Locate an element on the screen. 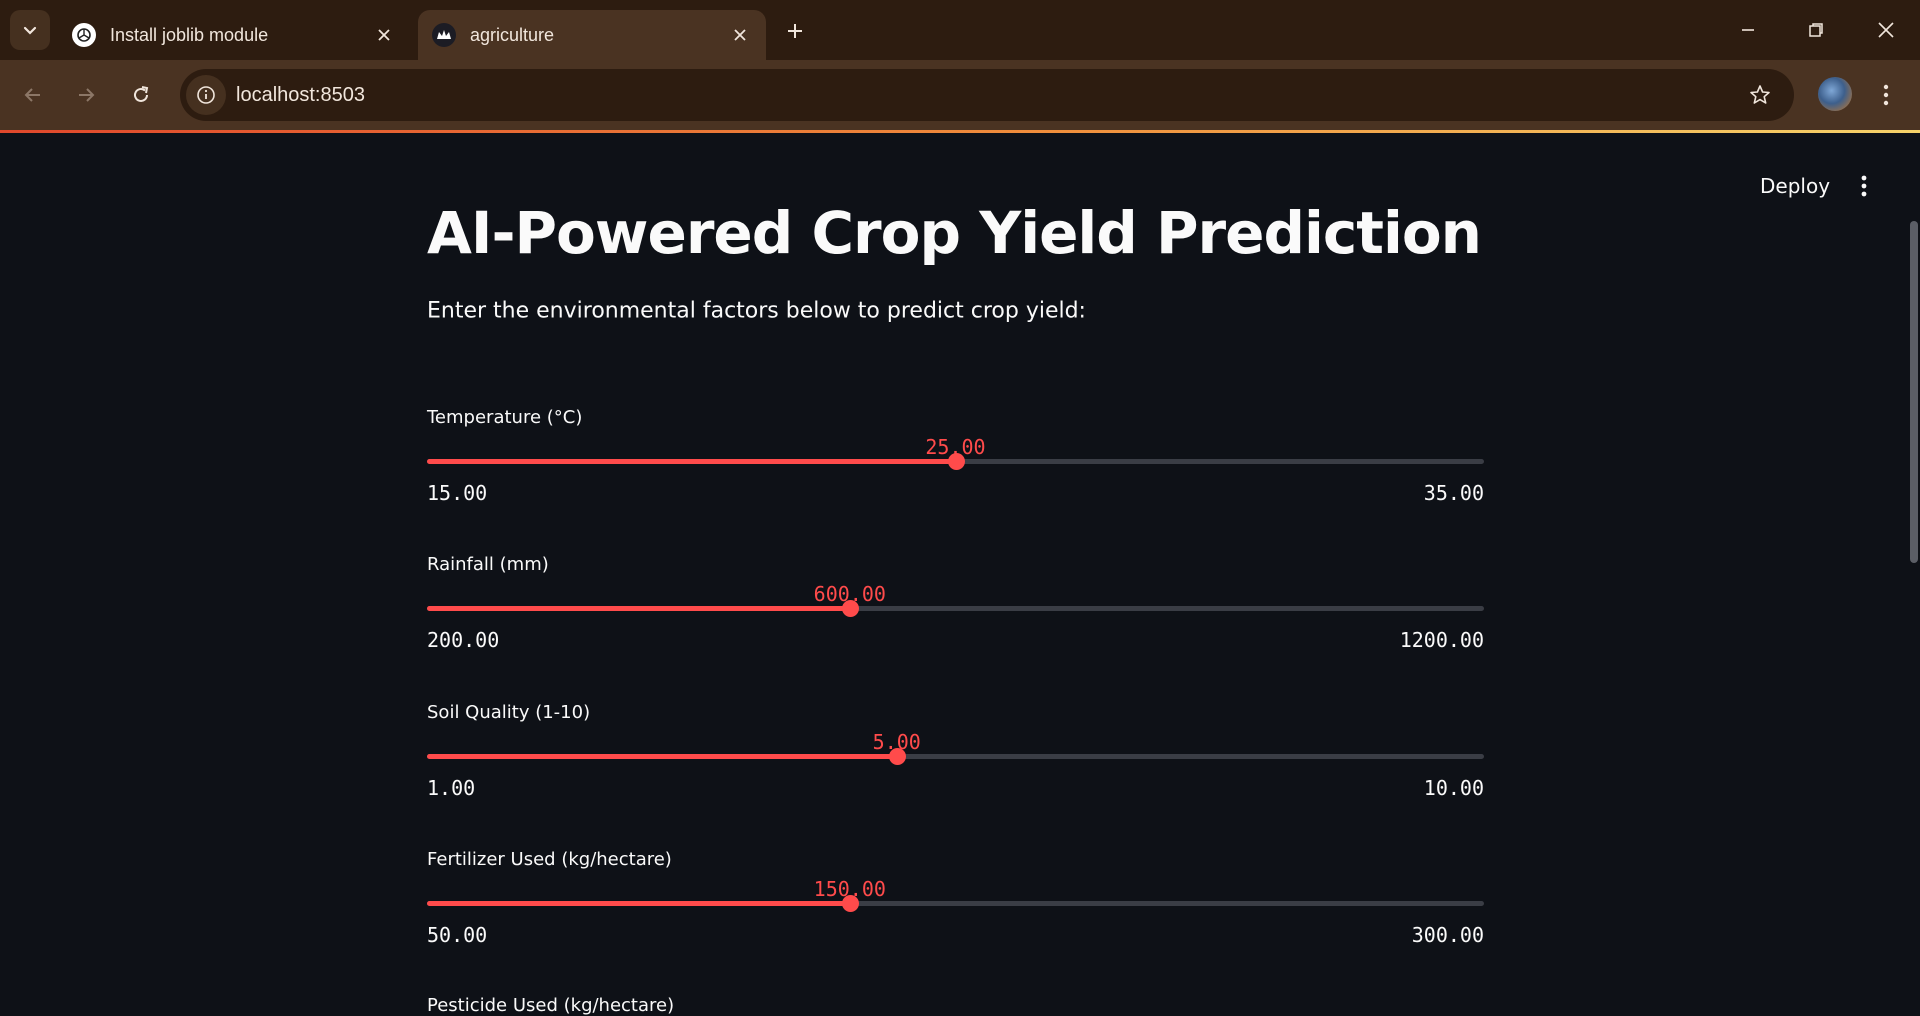 This screenshot has width=1920, height=1016. minimize-button is located at coordinates (1748, 30).